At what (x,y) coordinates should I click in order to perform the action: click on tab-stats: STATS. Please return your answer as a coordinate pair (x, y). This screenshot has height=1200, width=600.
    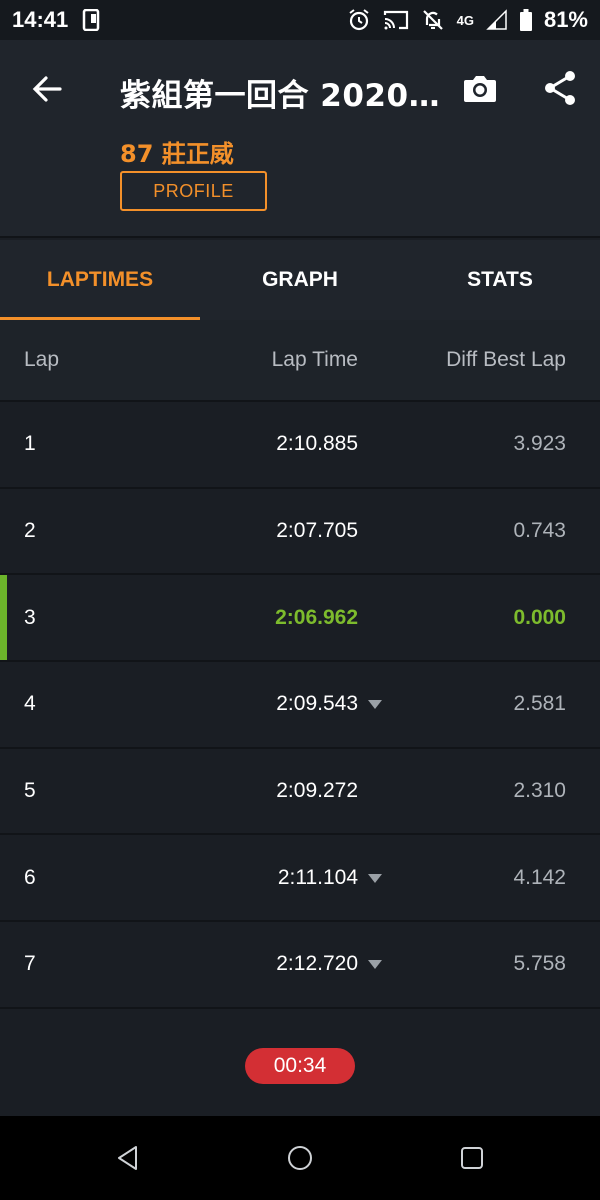
    Looking at the image, I should click on (500, 280).